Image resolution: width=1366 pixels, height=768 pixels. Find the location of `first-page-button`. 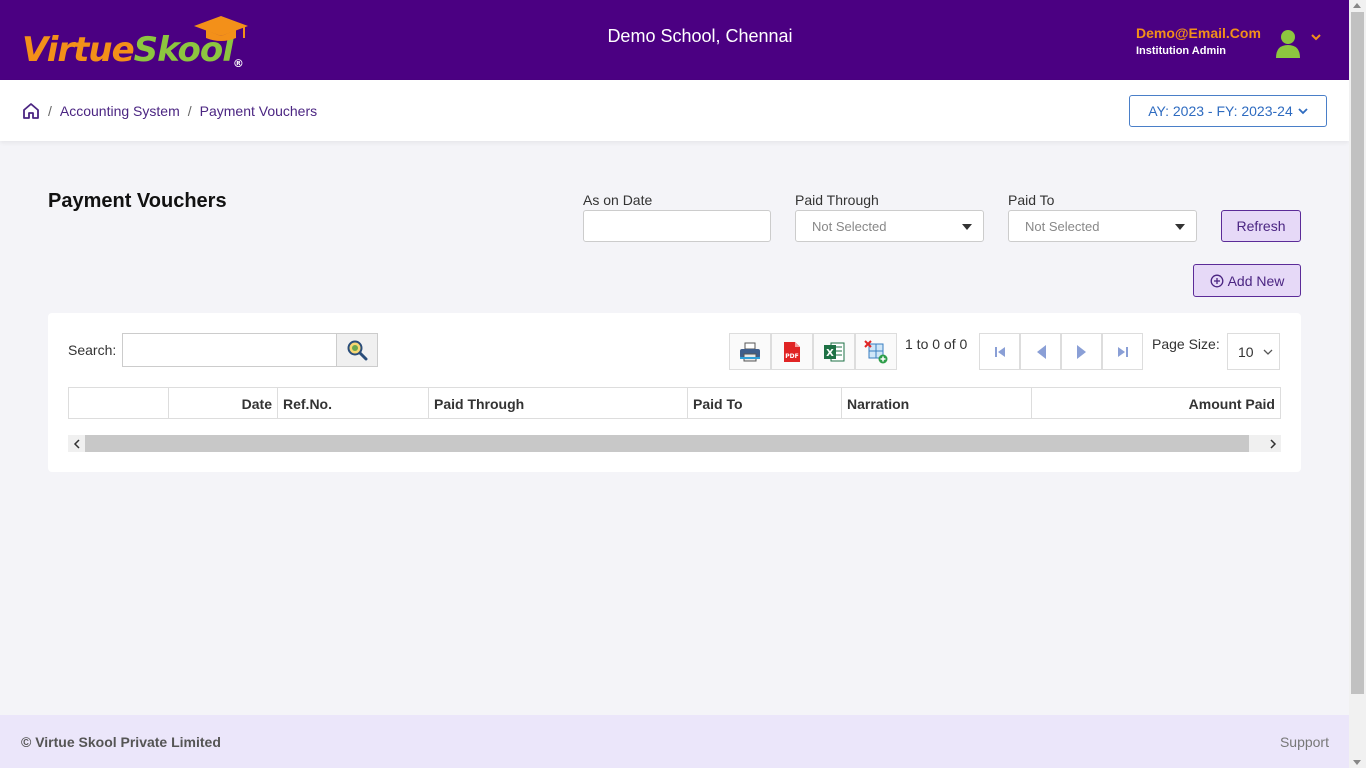

first-page-button is located at coordinates (999, 351).